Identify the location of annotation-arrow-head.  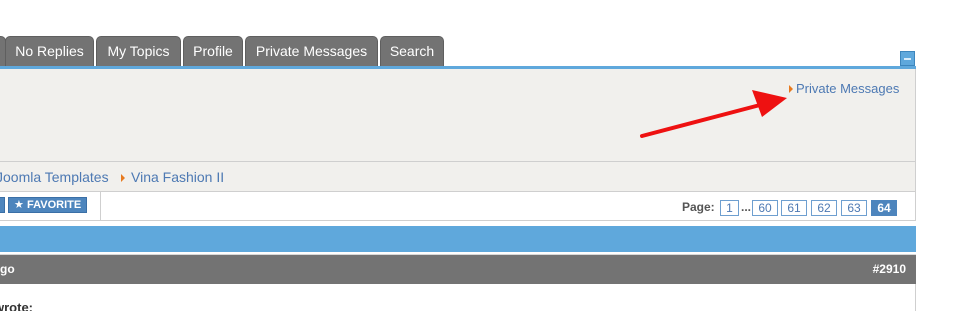
(769, 103).